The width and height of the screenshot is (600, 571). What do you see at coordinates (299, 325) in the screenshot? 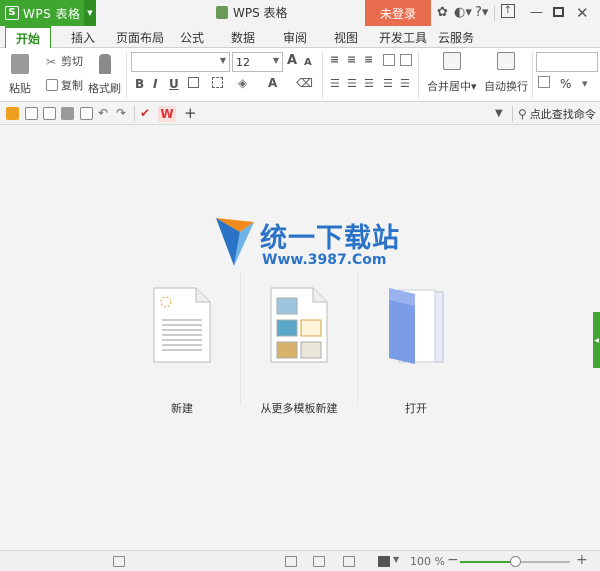
I see `template-icon` at bounding box center [299, 325].